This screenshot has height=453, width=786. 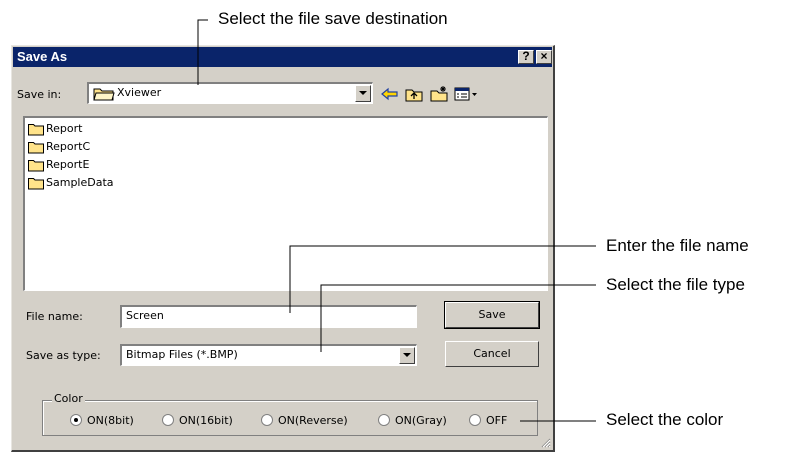 I want to click on leader-file-type, so click(x=458, y=318).